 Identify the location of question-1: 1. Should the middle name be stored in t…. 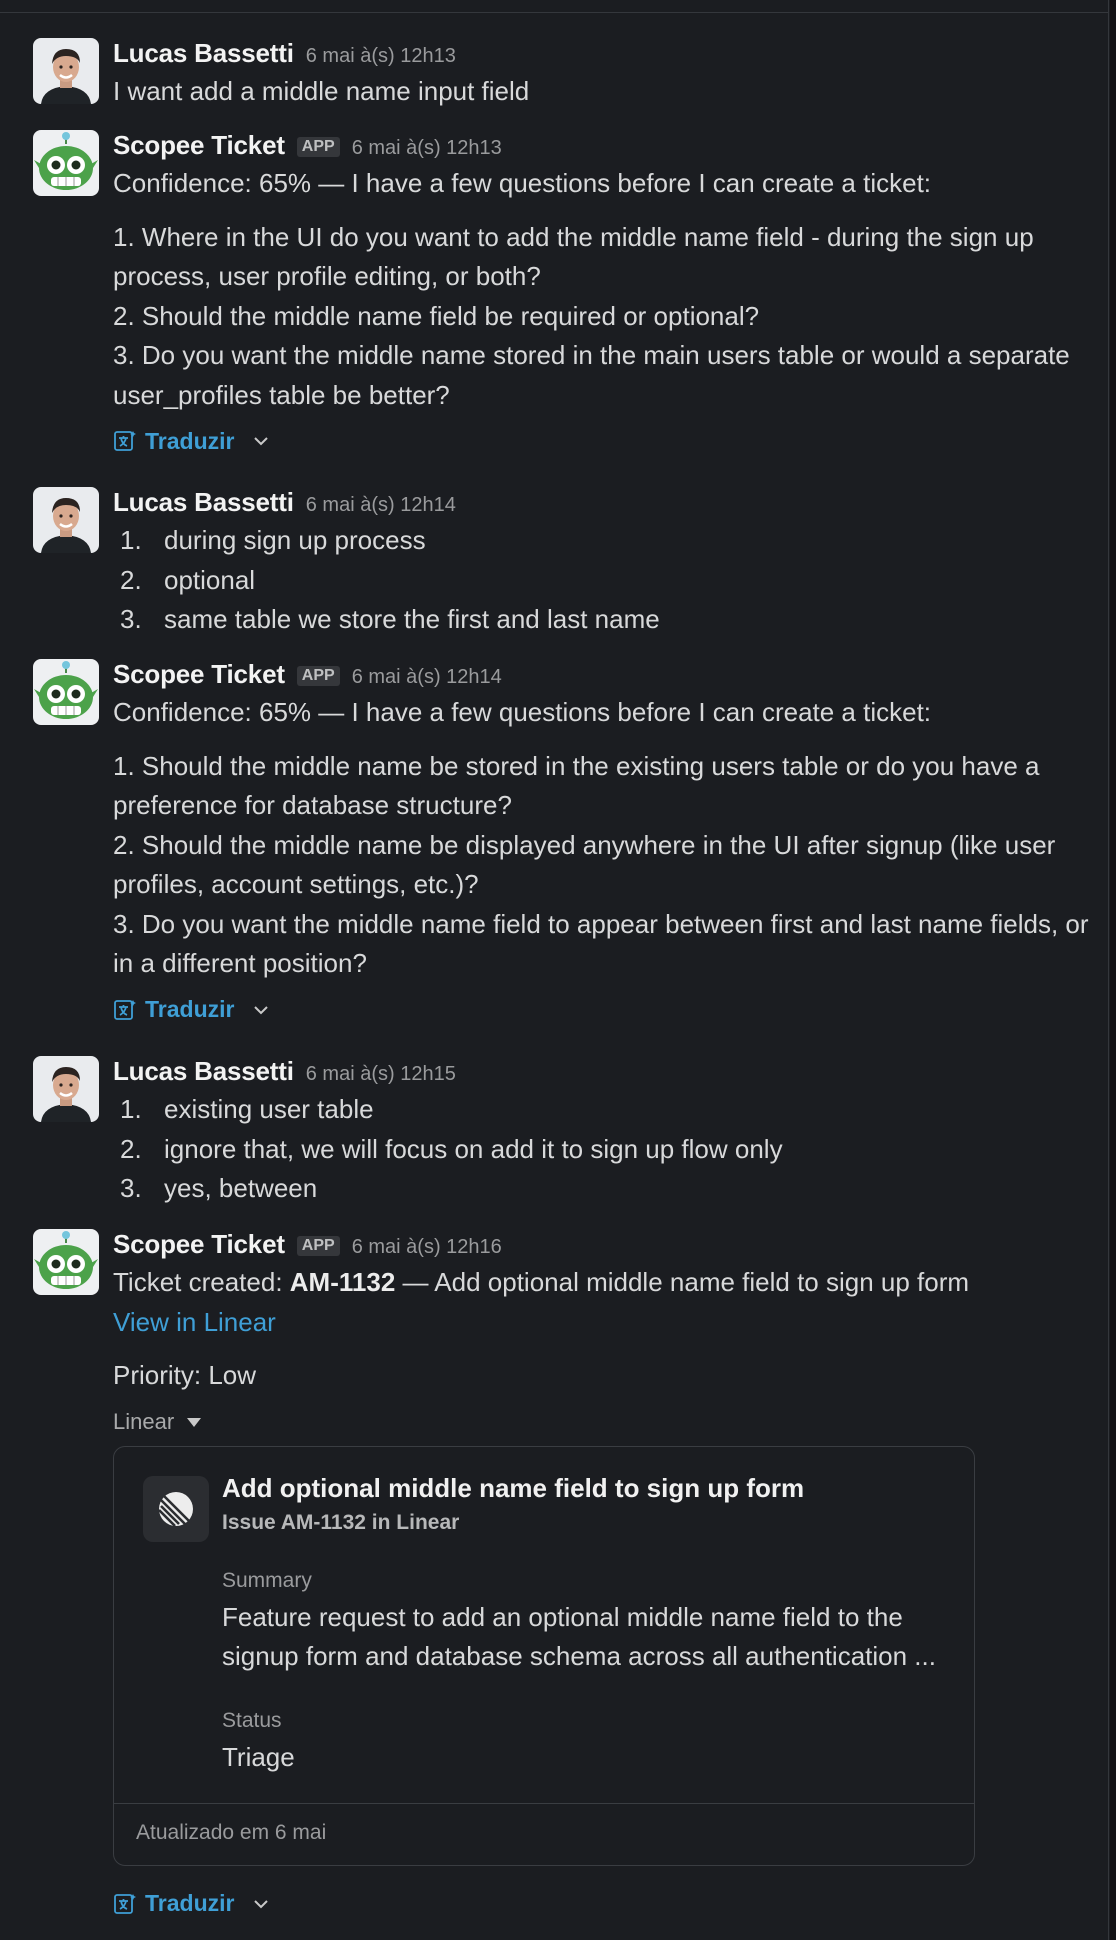
(576, 785).